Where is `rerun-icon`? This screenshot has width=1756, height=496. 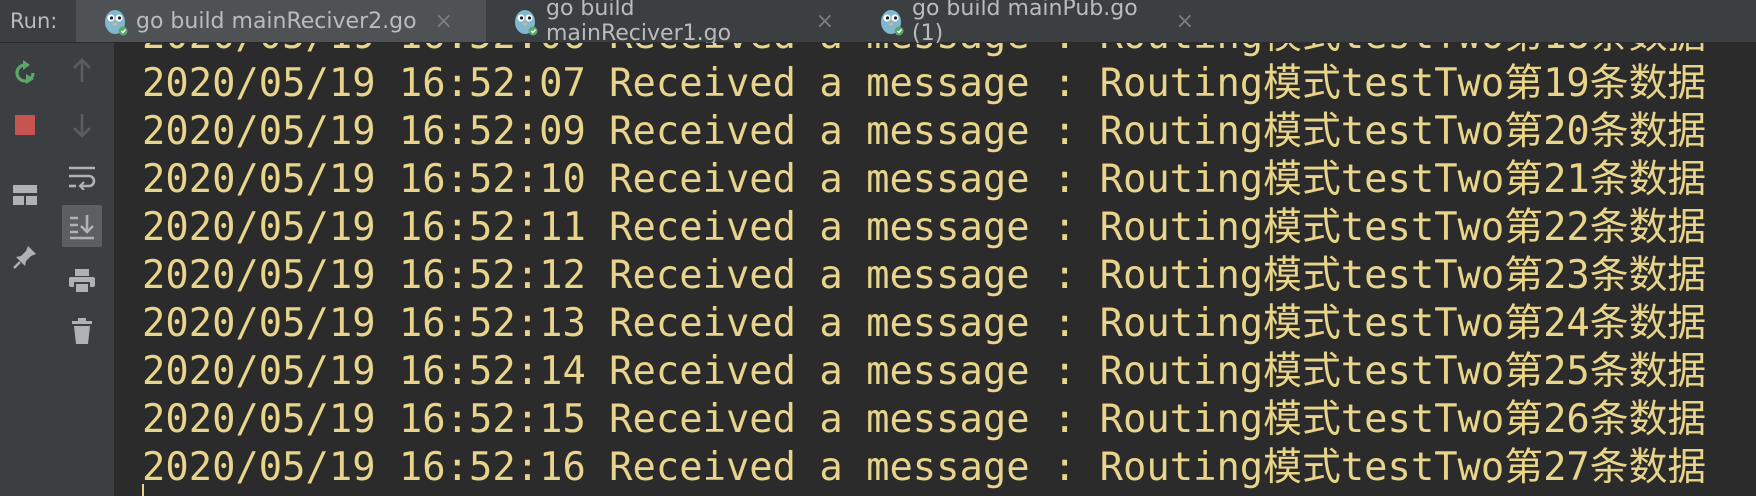
rerun-icon is located at coordinates (25, 73).